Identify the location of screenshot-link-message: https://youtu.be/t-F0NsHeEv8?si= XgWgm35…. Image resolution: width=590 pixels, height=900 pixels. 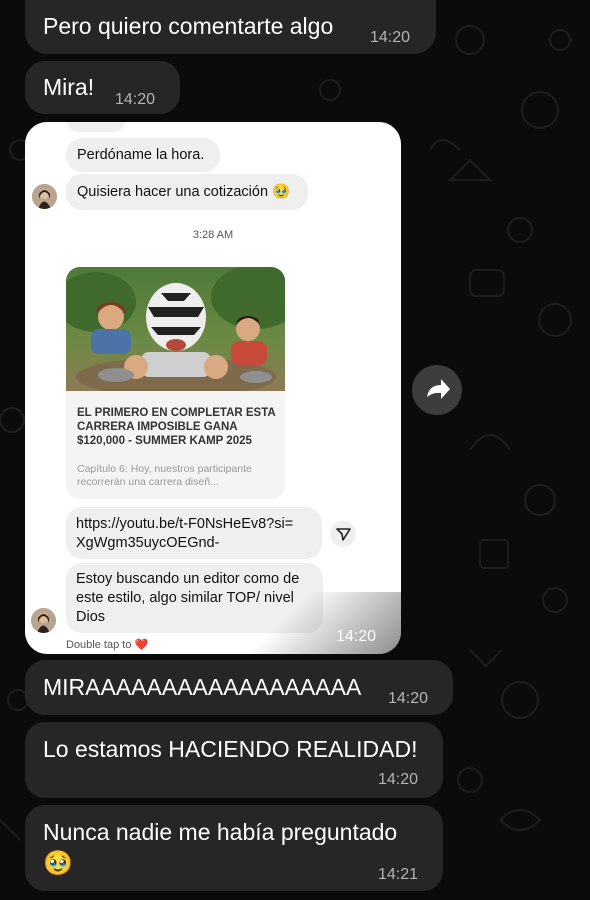
(194, 533).